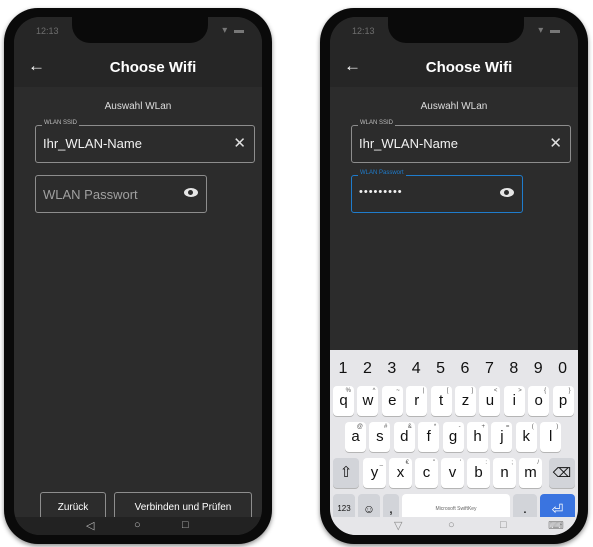  What do you see at coordinates (61, 123) in the screenshot?
I see `ssid-label: WLAN SSID` at bounding box center [61, 123].